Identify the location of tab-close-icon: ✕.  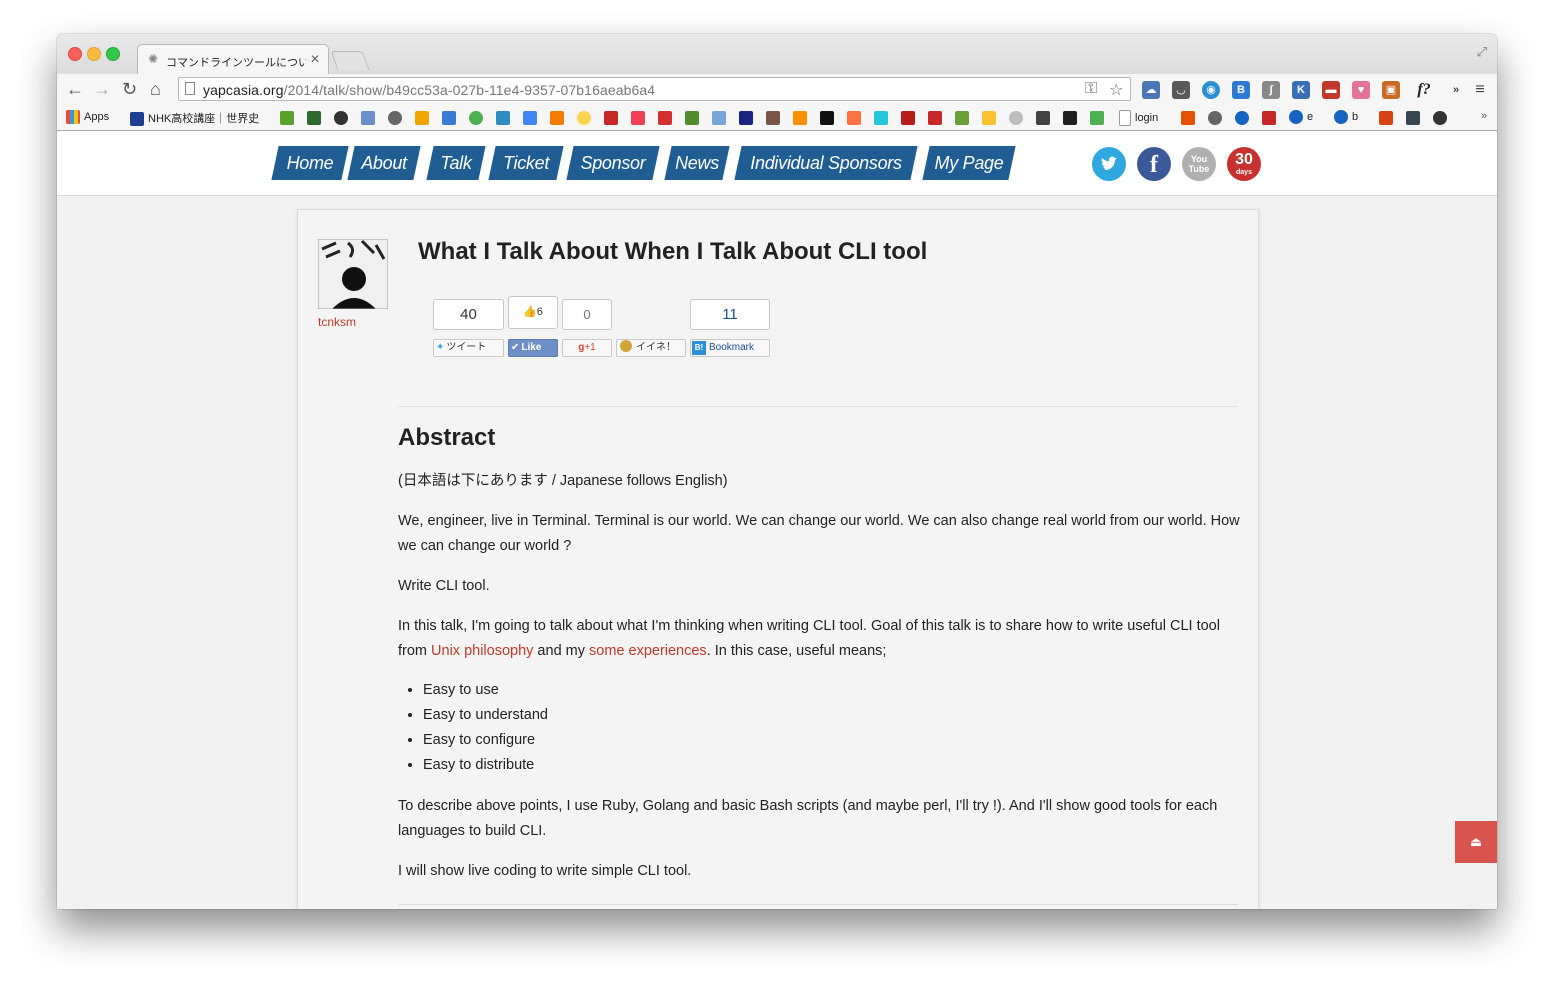
(315, 59).